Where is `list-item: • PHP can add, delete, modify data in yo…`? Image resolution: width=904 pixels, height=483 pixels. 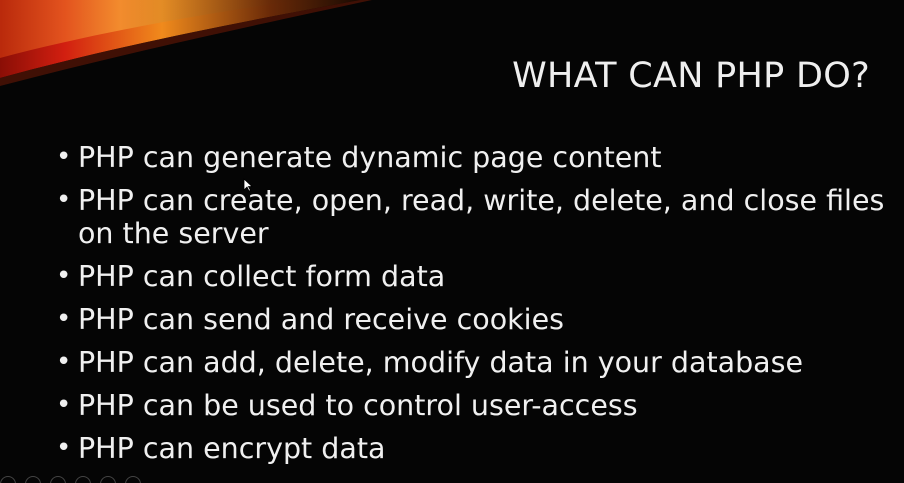 list-item: • PHP can add, delete, modify data in yo… is located at coordinates (471, 362).